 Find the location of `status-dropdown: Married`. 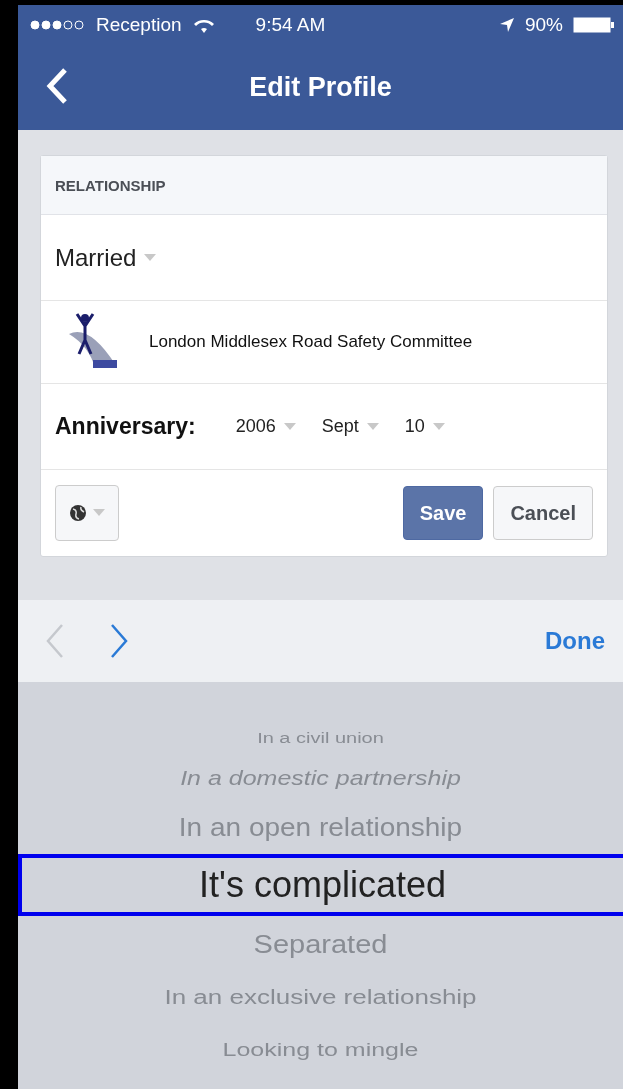

status-dropdown: Married is located at coordinates (106, 257).